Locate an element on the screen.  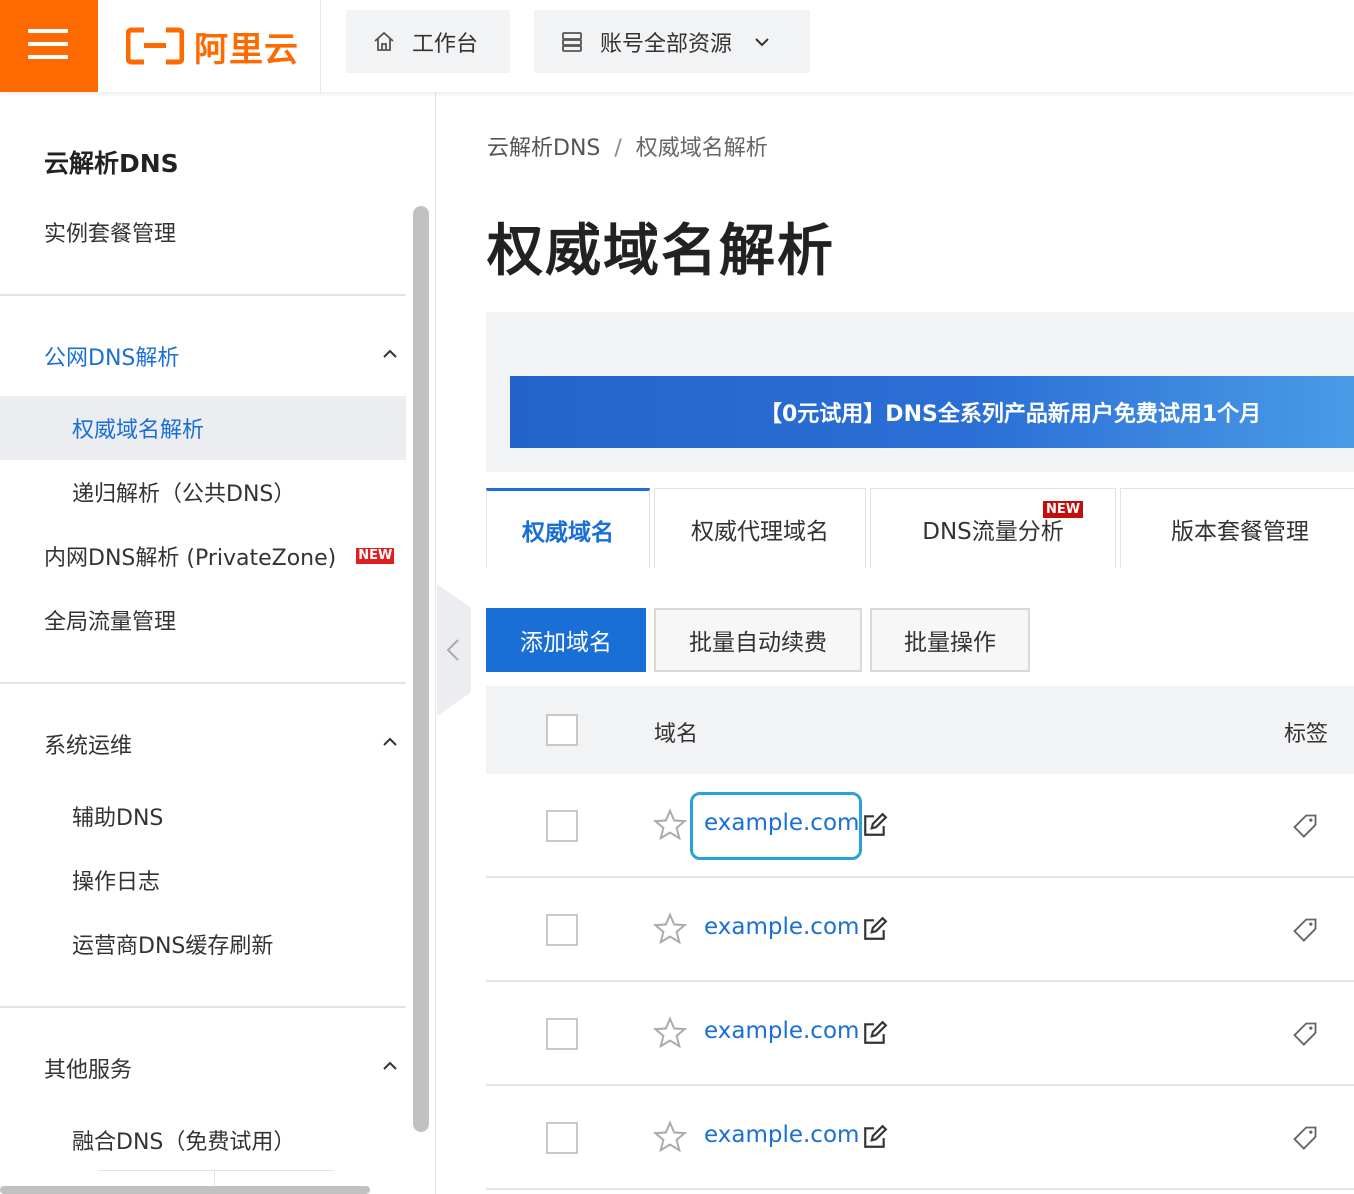
tab-plan-management: 版本套餐管理 is located at coordinates (1237, 528).